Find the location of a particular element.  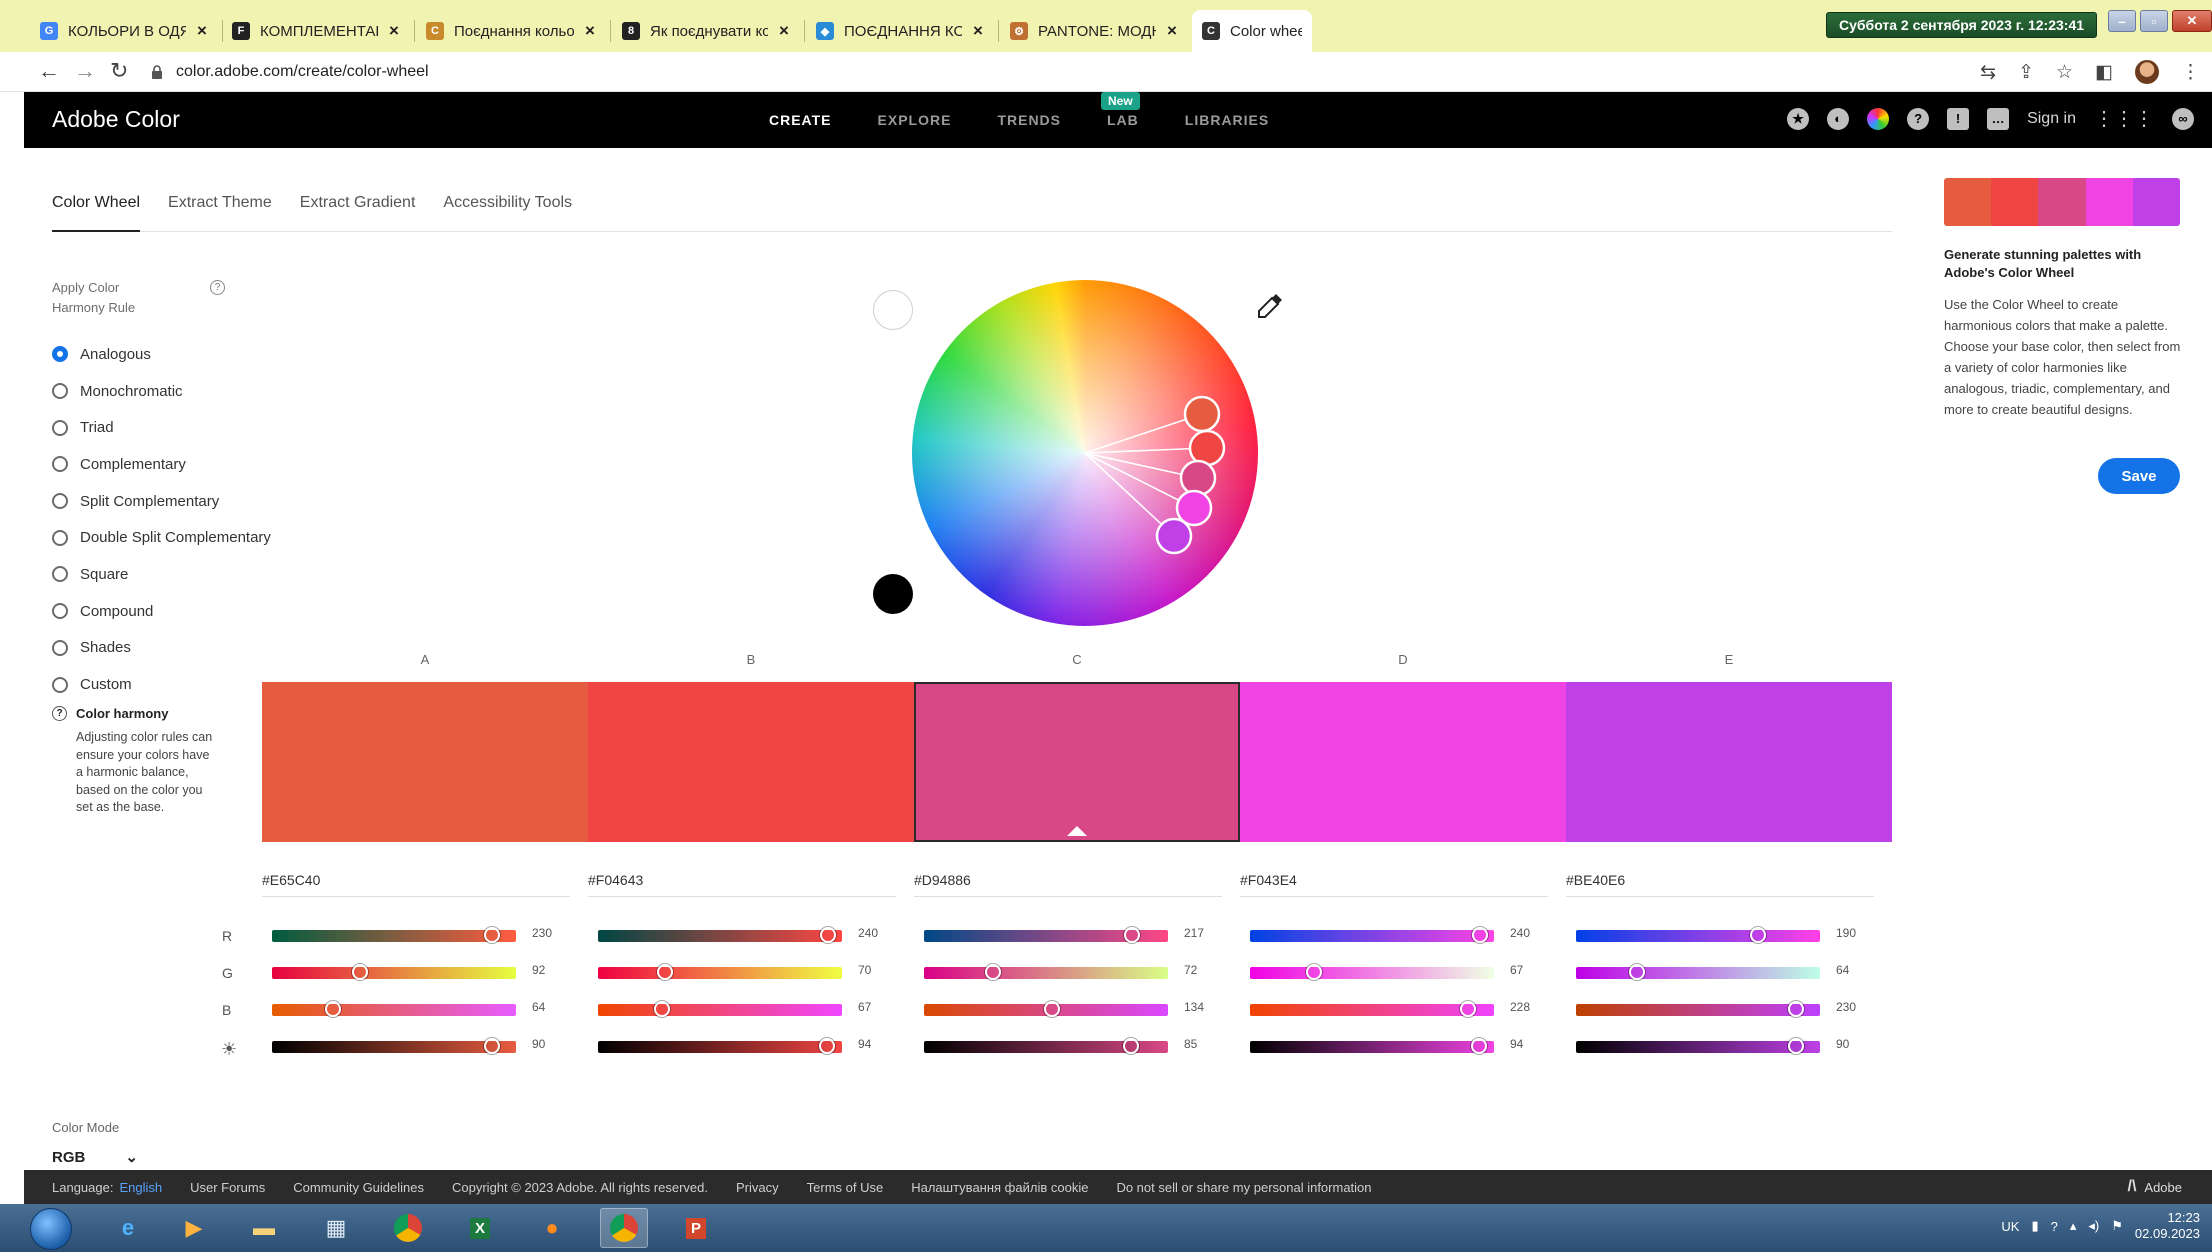

language-indicator: UK is located at coordinates (2010, 1226).